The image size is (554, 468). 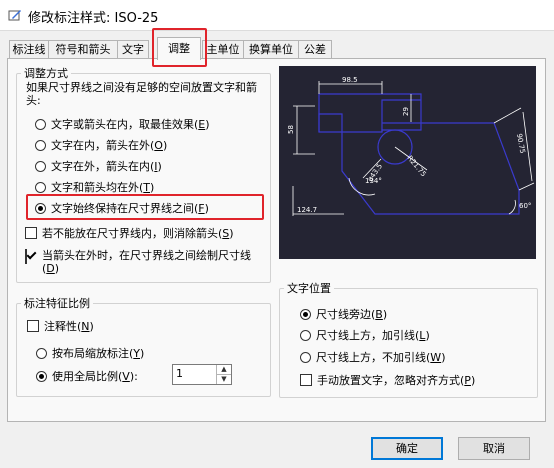 I want to click on app-icon, so click(x=14, y=15).